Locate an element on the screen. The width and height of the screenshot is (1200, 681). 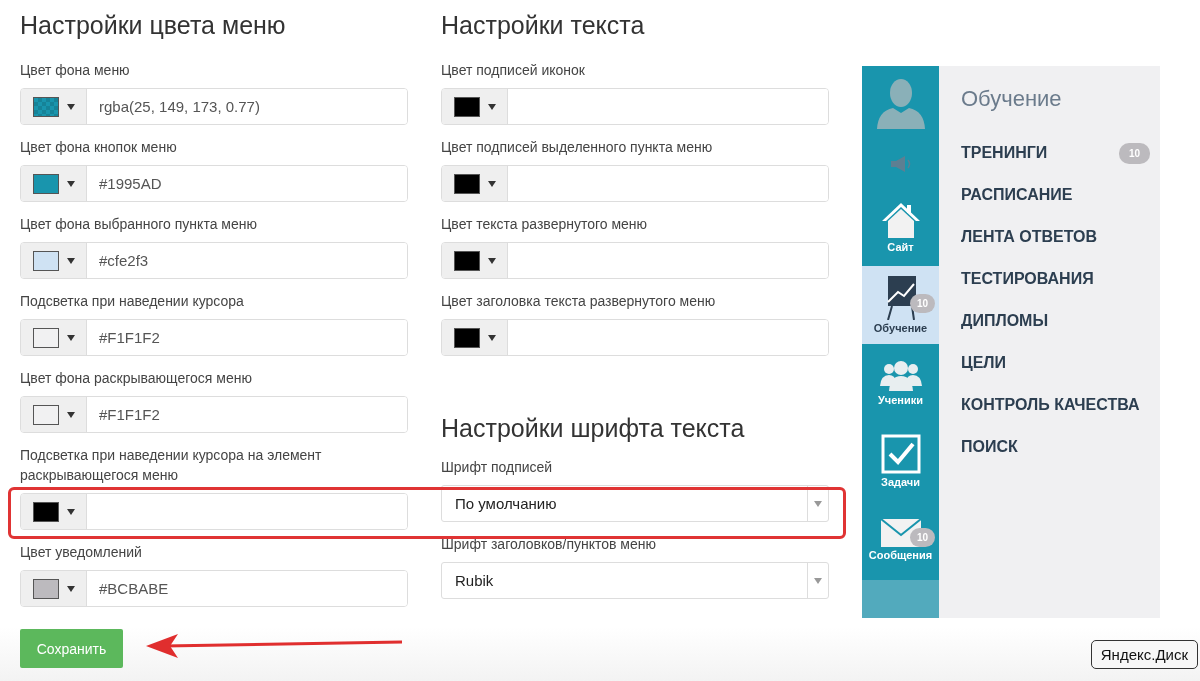
field-label: Цвет подписей иконок is located at coordinates (513, 70).